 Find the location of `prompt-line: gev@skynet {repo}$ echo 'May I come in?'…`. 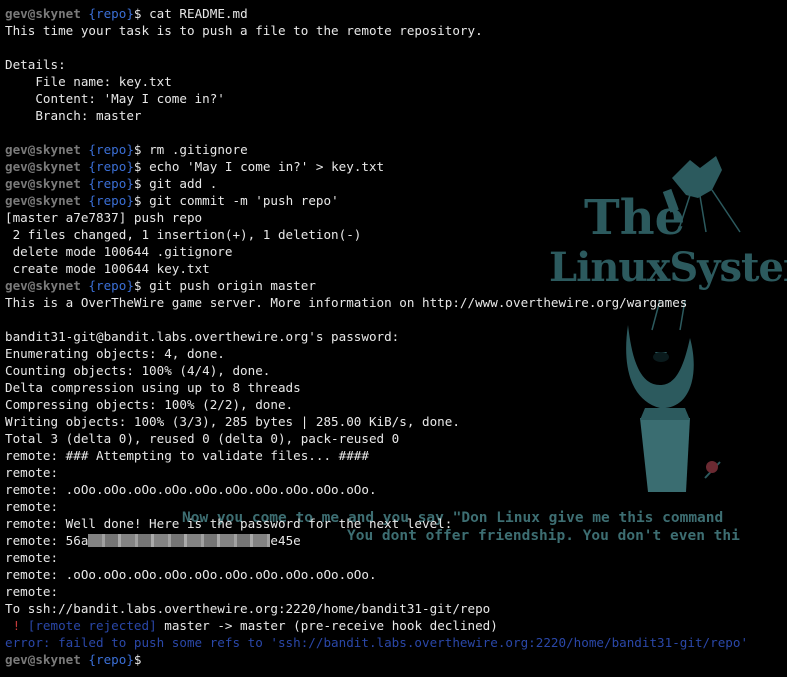

prompt-line: gev@skynet {repo}$ echo 'May I come in?'… is located at coordinates (396, 166).